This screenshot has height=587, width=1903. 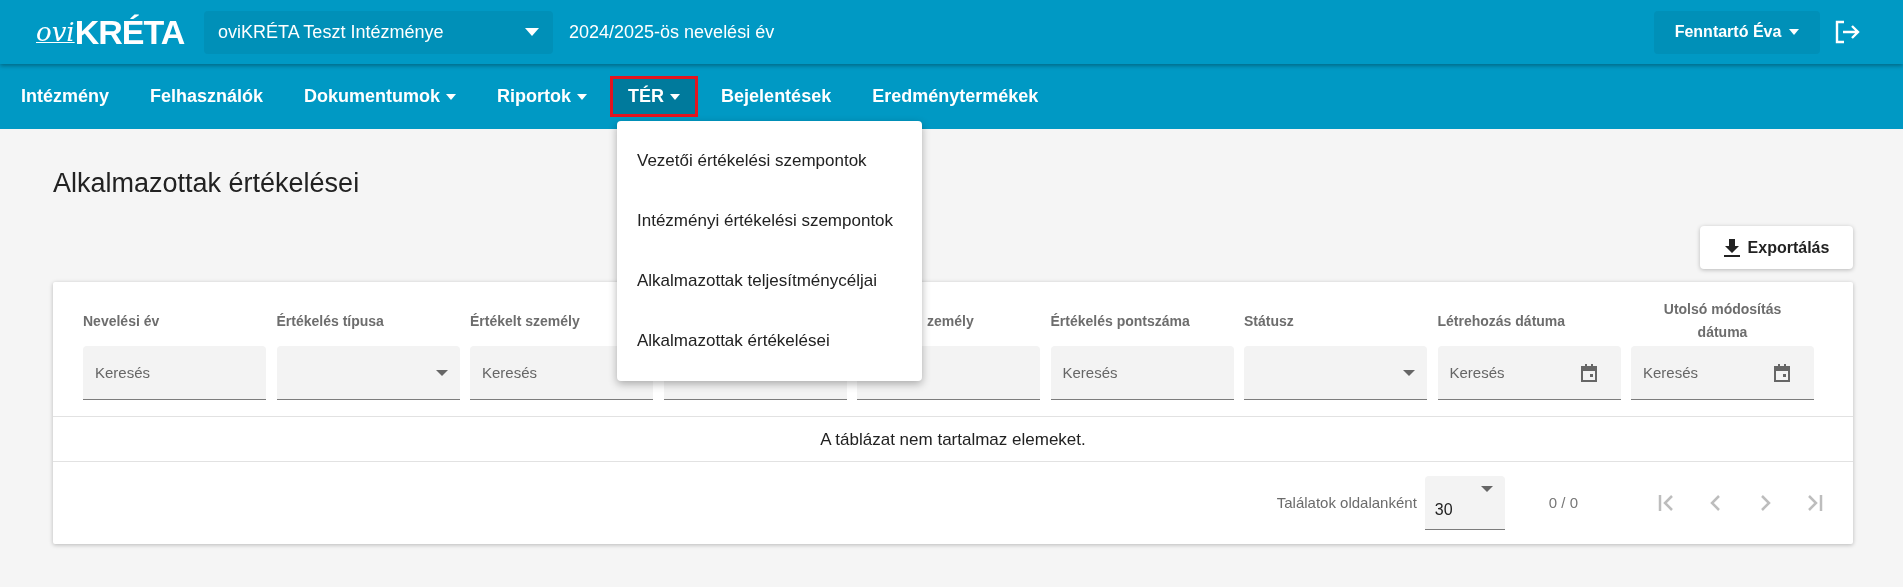 What do you see at coordinates (1346, 503) in the screenshot?
I see `page-size-label: Találatok oldalanként` at bounding box center [1346, 503].